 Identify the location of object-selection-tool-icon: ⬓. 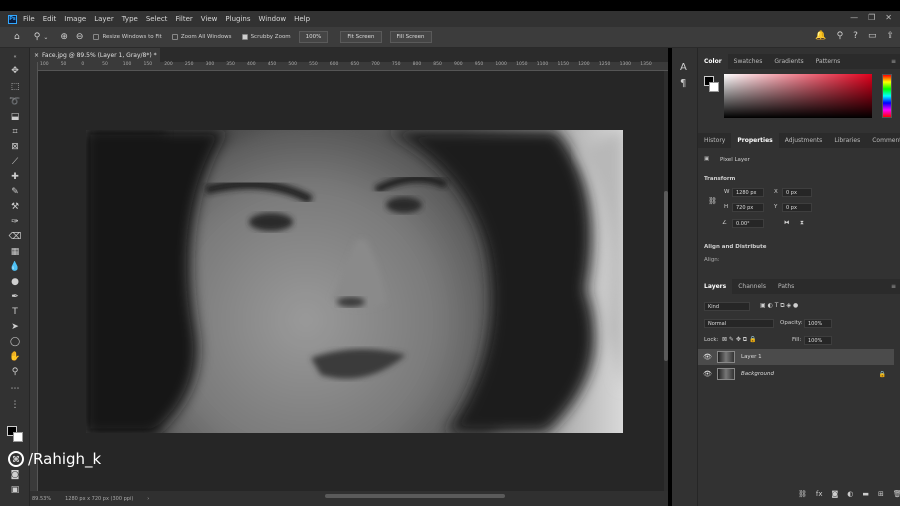
(15, 116).